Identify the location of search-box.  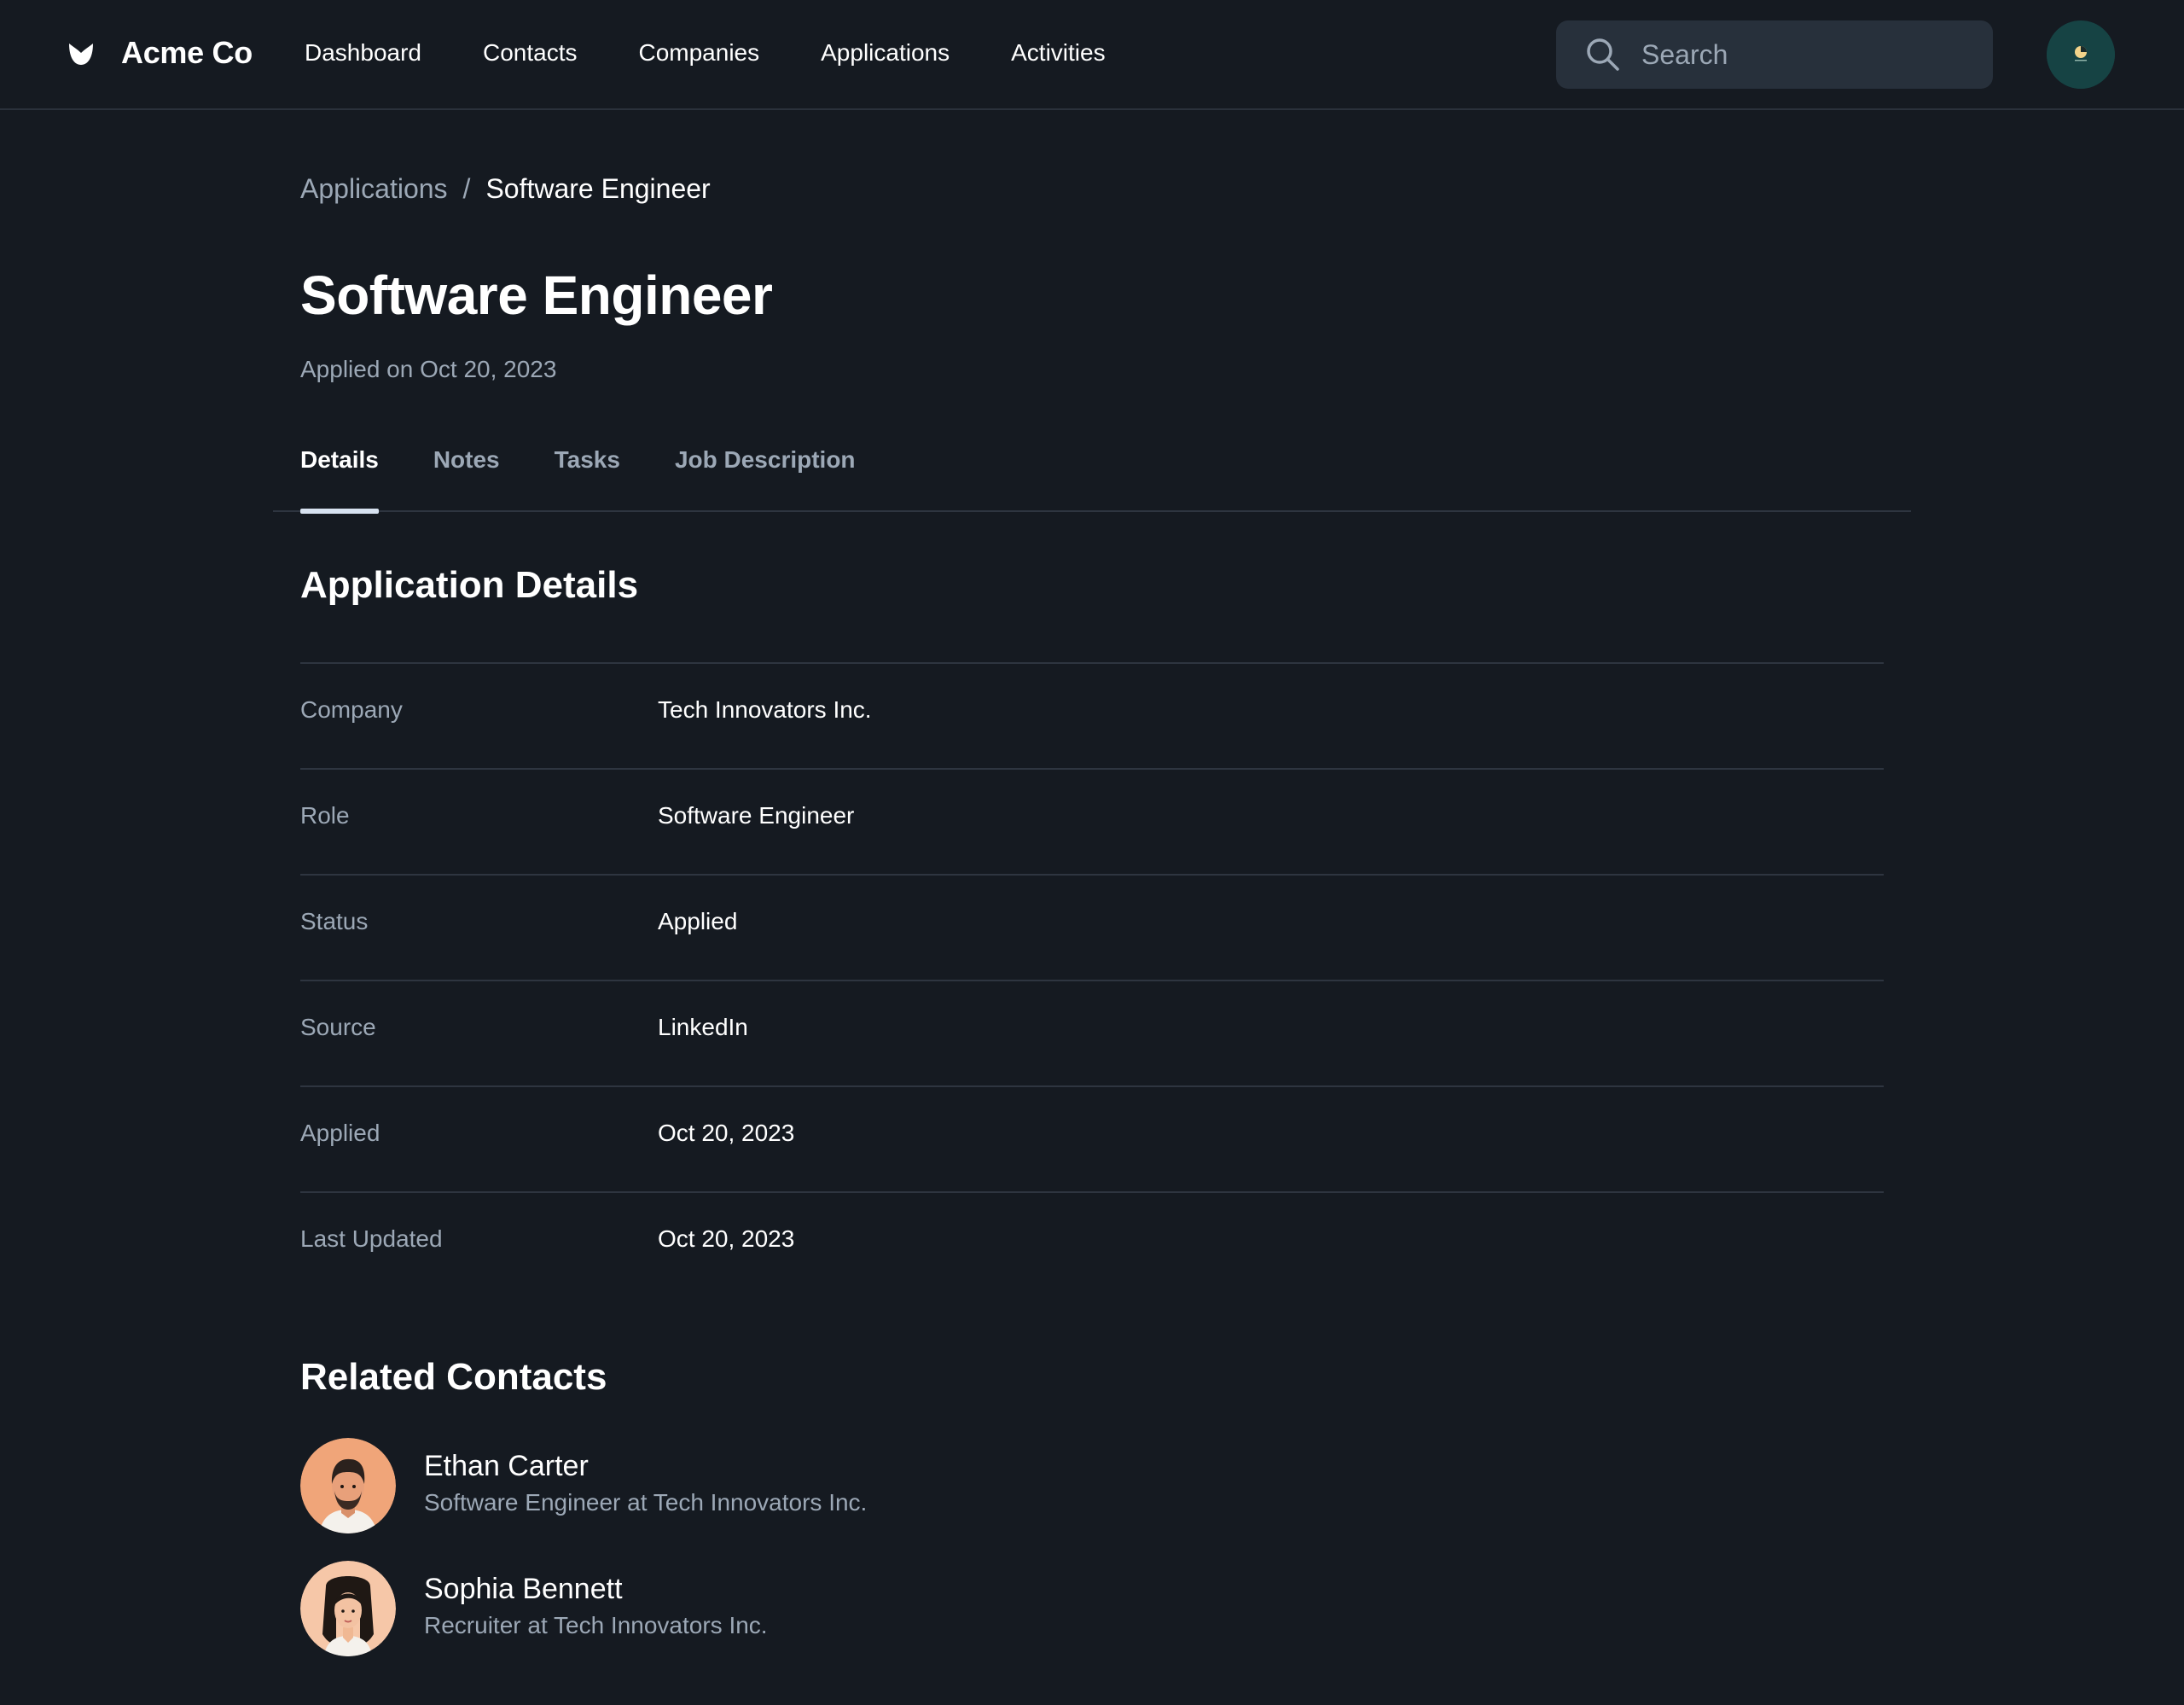
(1774, 54).